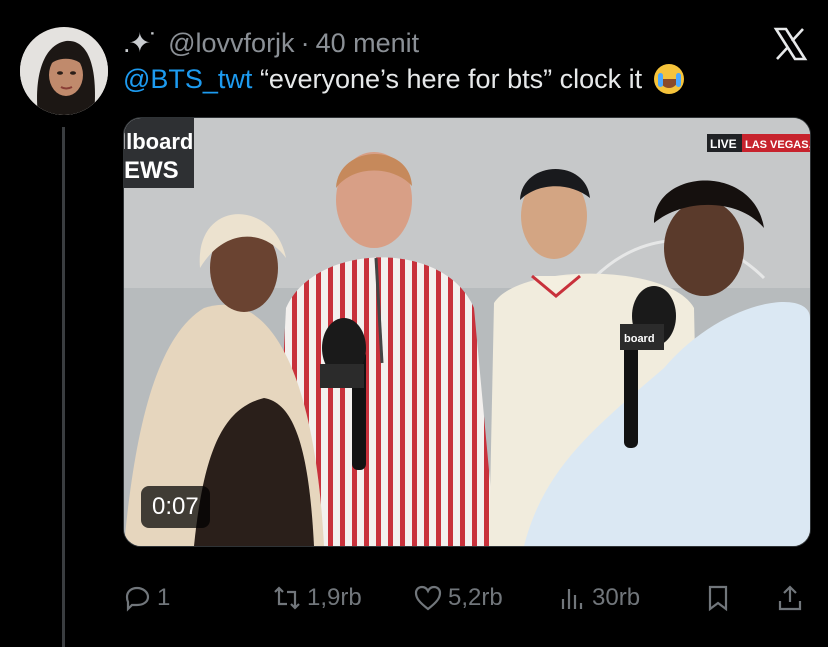  Describe the element at coordinates (639, 339) in the screenshot. I see `mic-flag-text: board` at that location.